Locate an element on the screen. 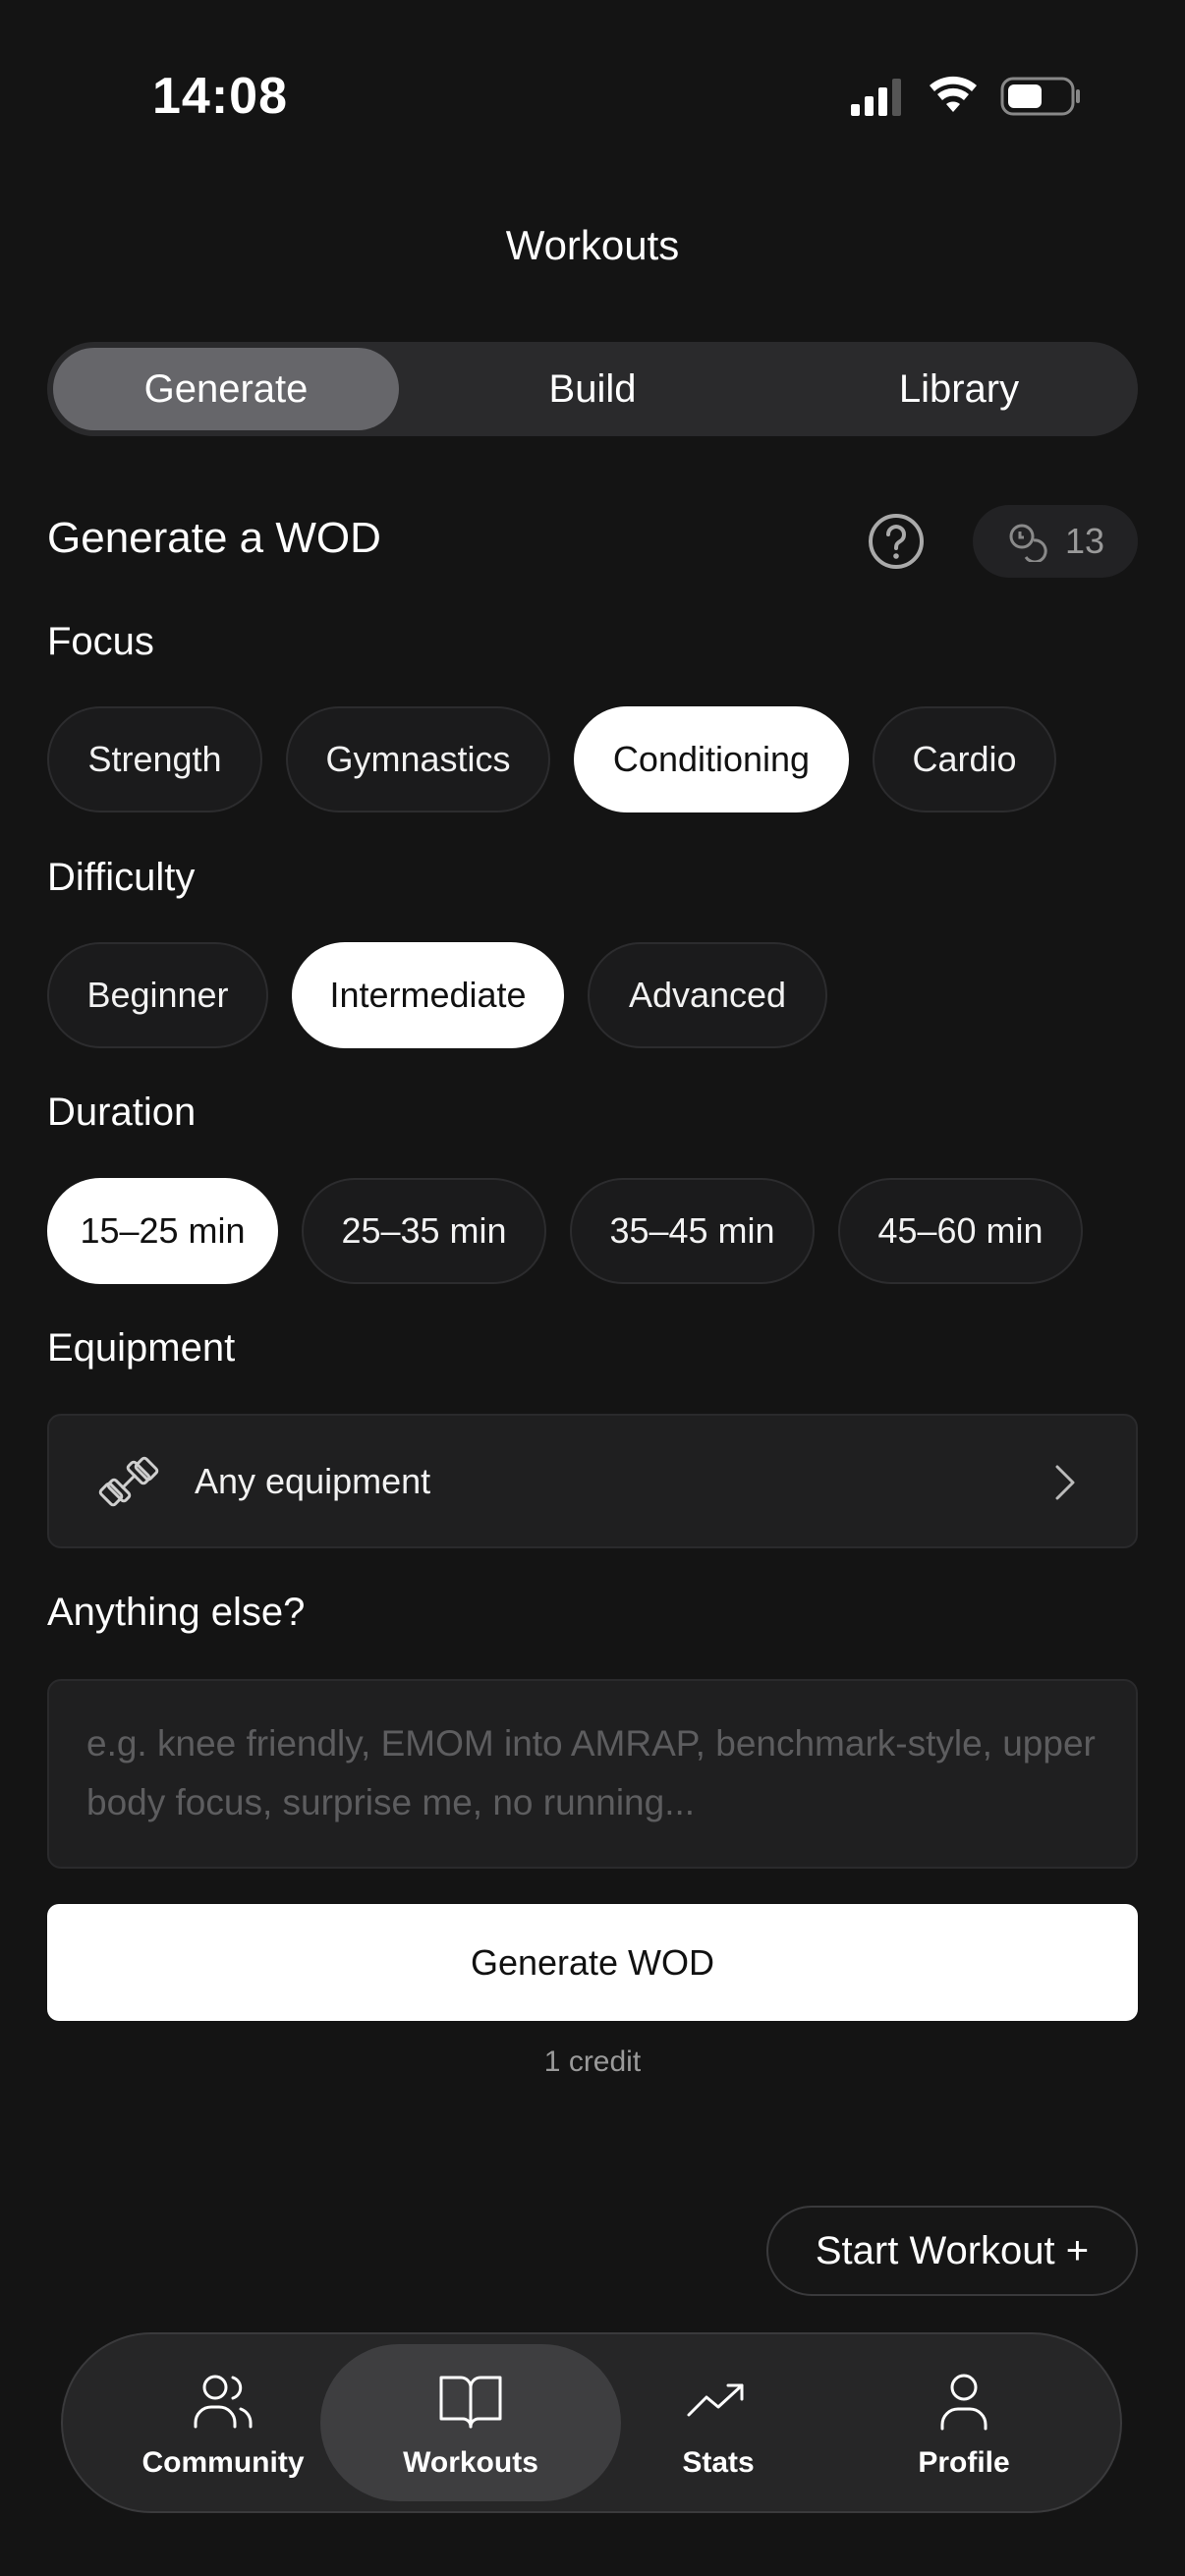 This screenshot has width=1185, height=2576. segmented-control: Generate Build Library is located at coordinates (592, 389).